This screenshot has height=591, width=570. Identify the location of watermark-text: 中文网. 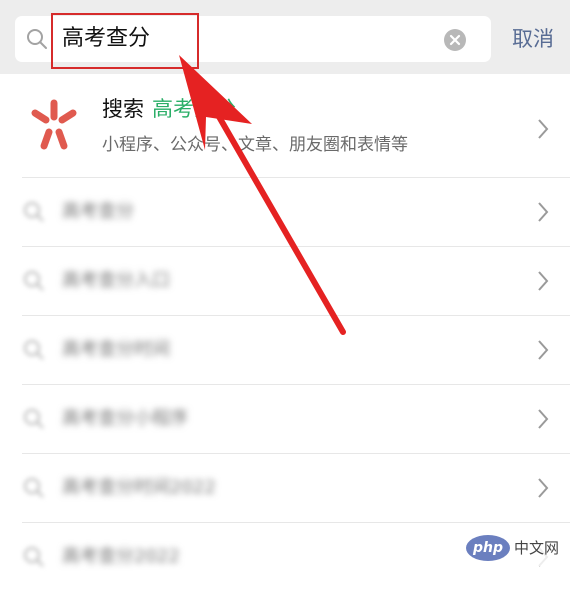
(537, 548).